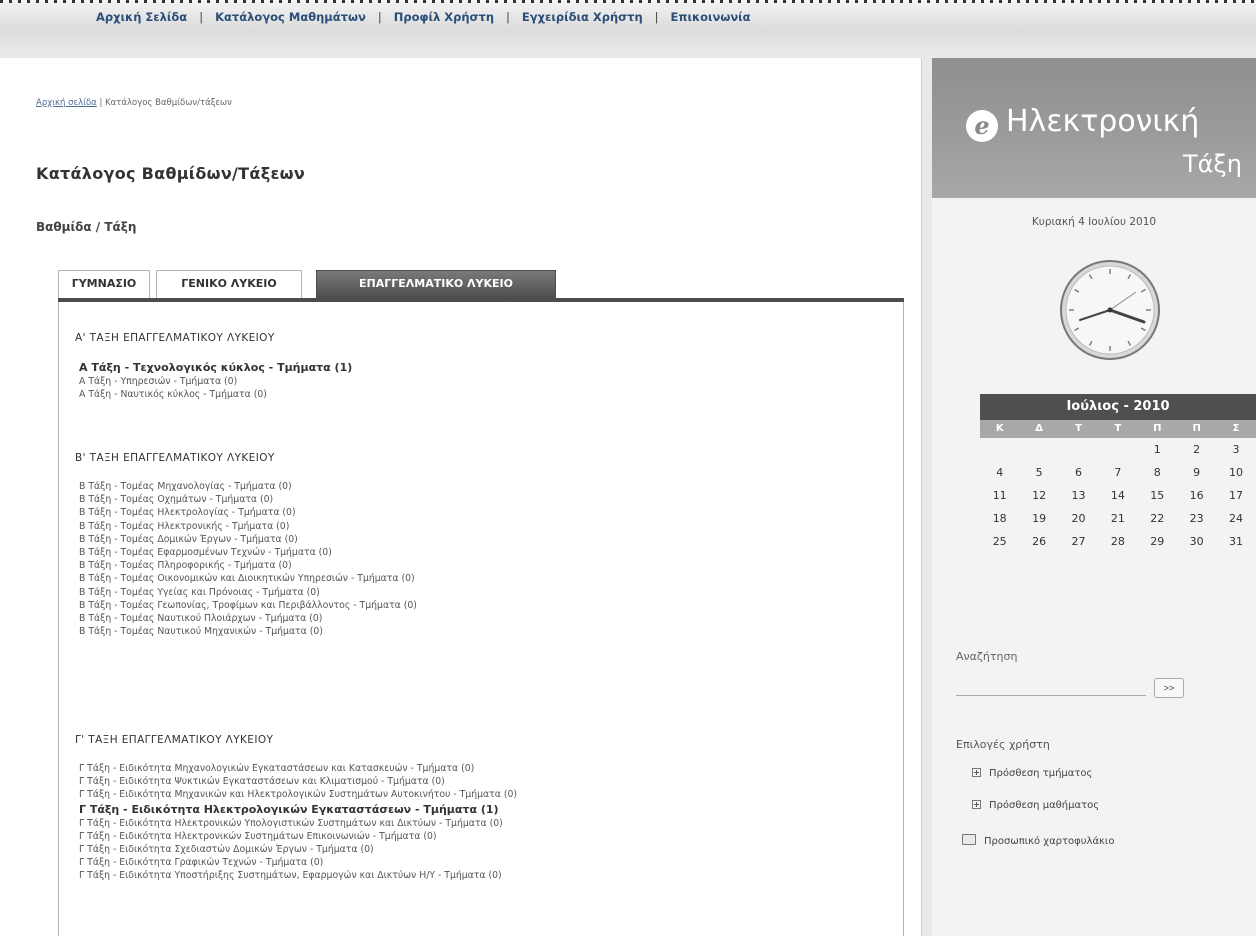 Image resolution: width=1256 pixels, height=936 pixels. What do you see at coordinates (1212, 164) in the screenshot?
I see `logo-text-line2: Τάξη` at bounding box center [1212, 164].